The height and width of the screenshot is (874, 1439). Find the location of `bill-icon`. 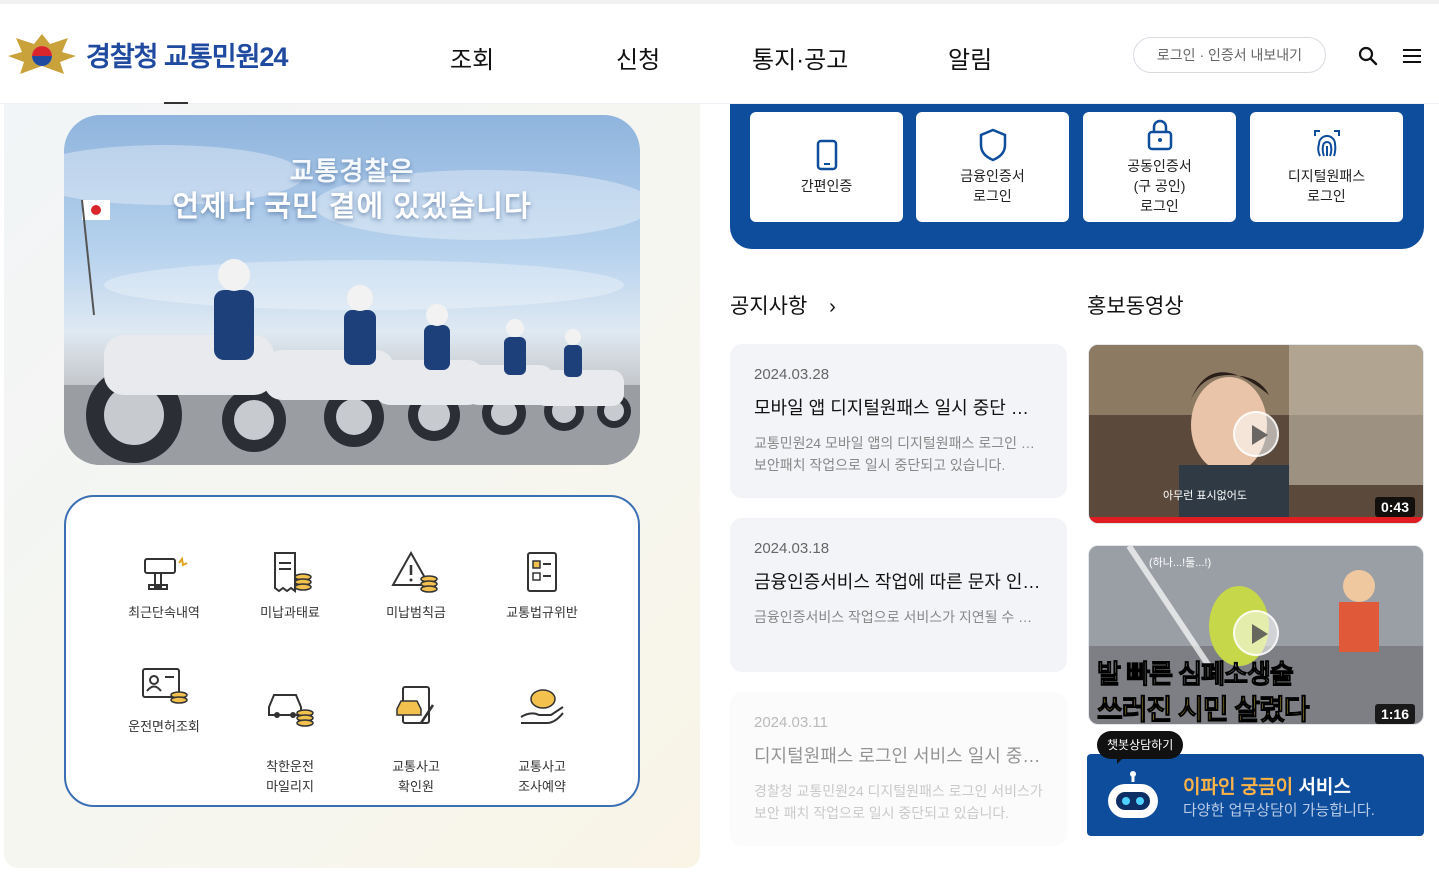

bill-icon is located at coordinates (293, 572).